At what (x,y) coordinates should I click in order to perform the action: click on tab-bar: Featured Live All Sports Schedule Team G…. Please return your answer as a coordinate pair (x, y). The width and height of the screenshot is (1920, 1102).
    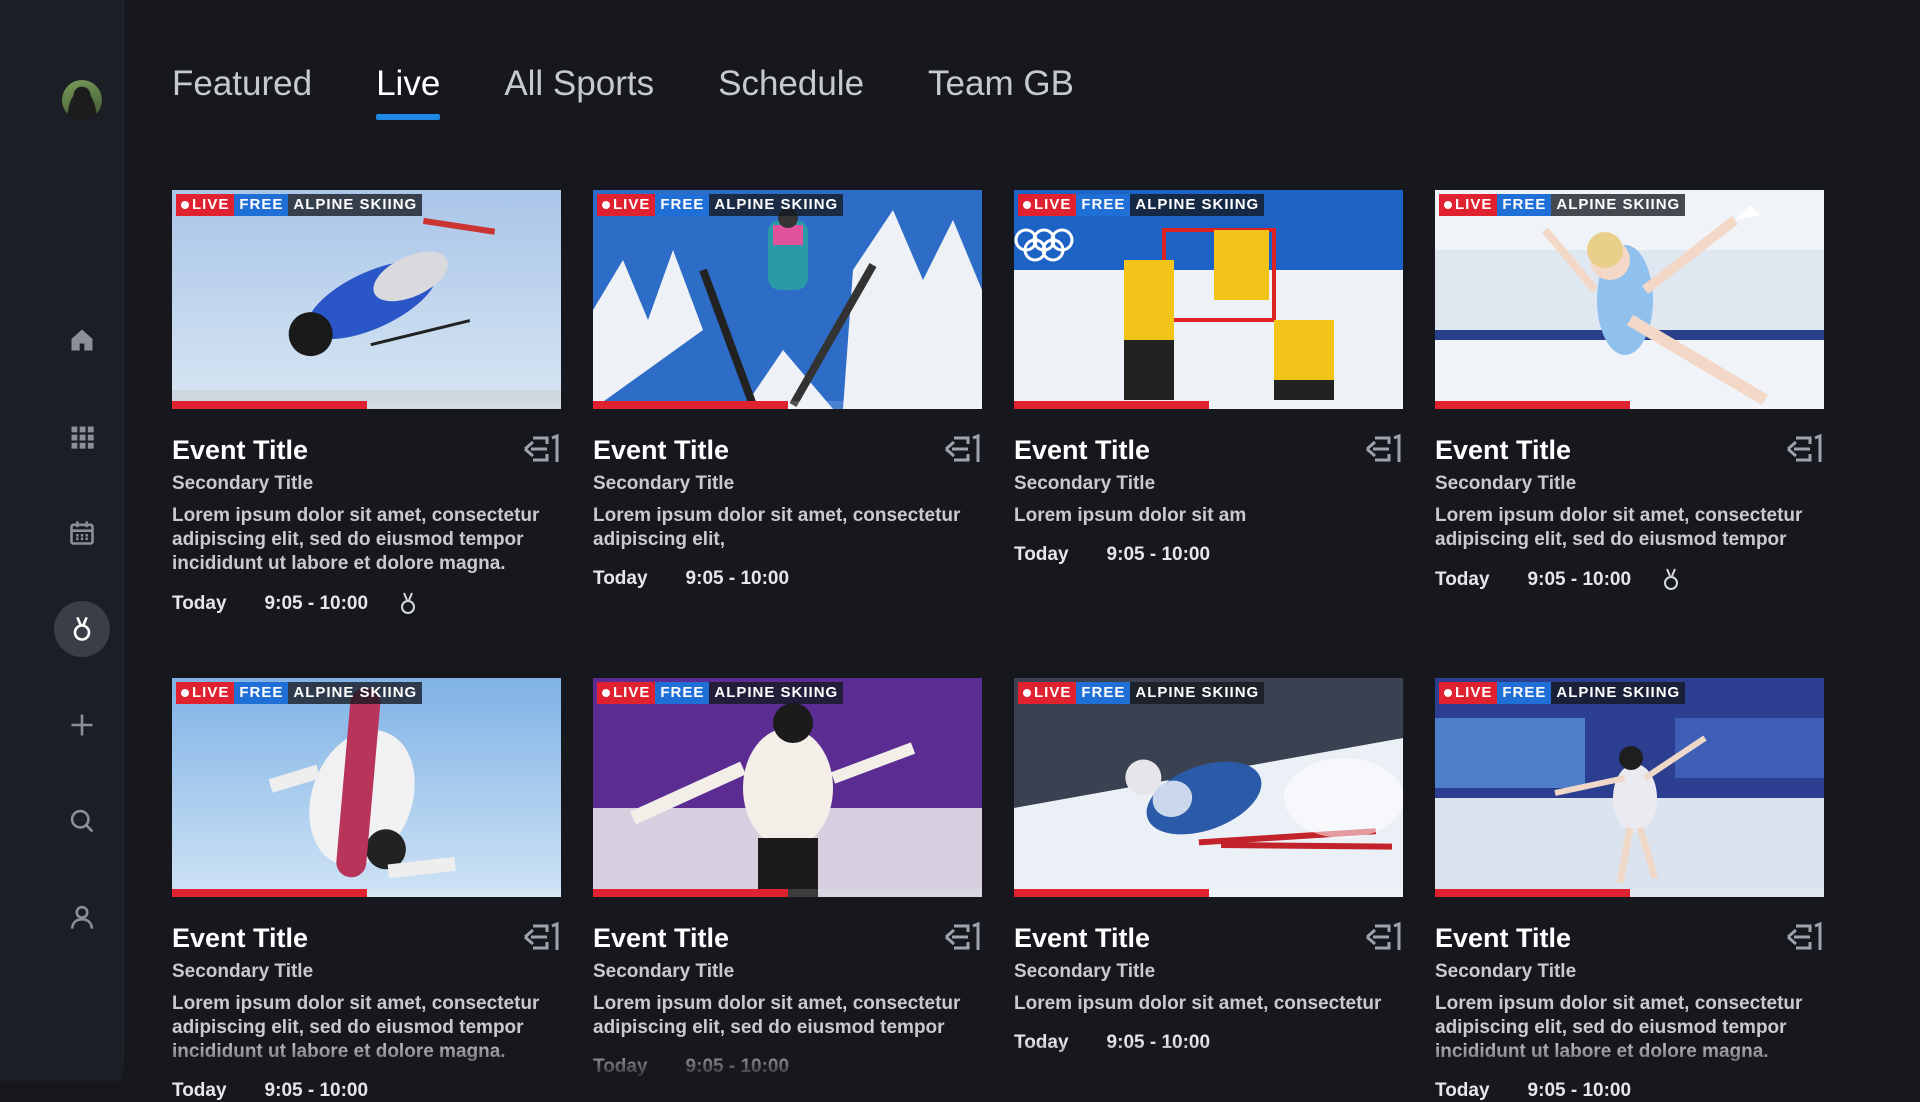
    Looking at the image, I should click on (655, 92).